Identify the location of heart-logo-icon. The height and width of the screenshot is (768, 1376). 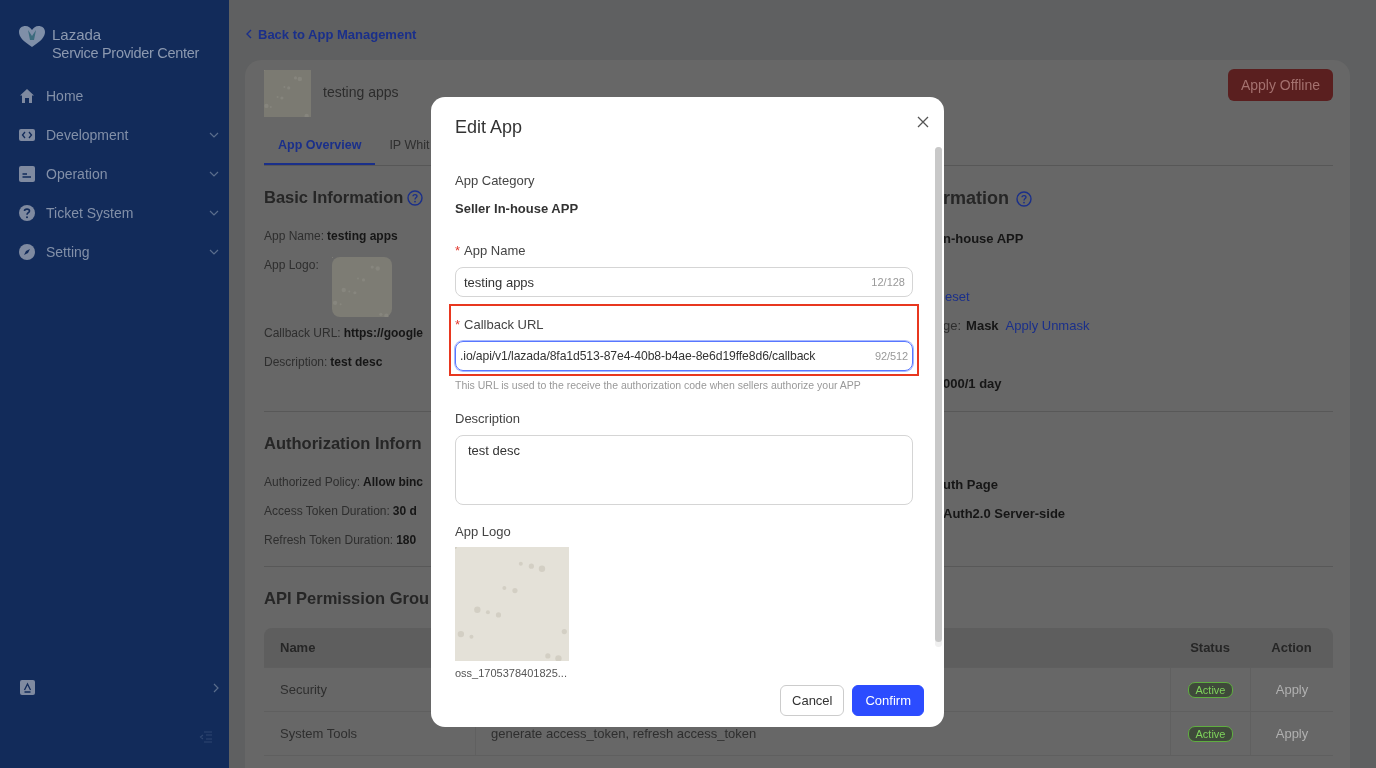
(32, 37).